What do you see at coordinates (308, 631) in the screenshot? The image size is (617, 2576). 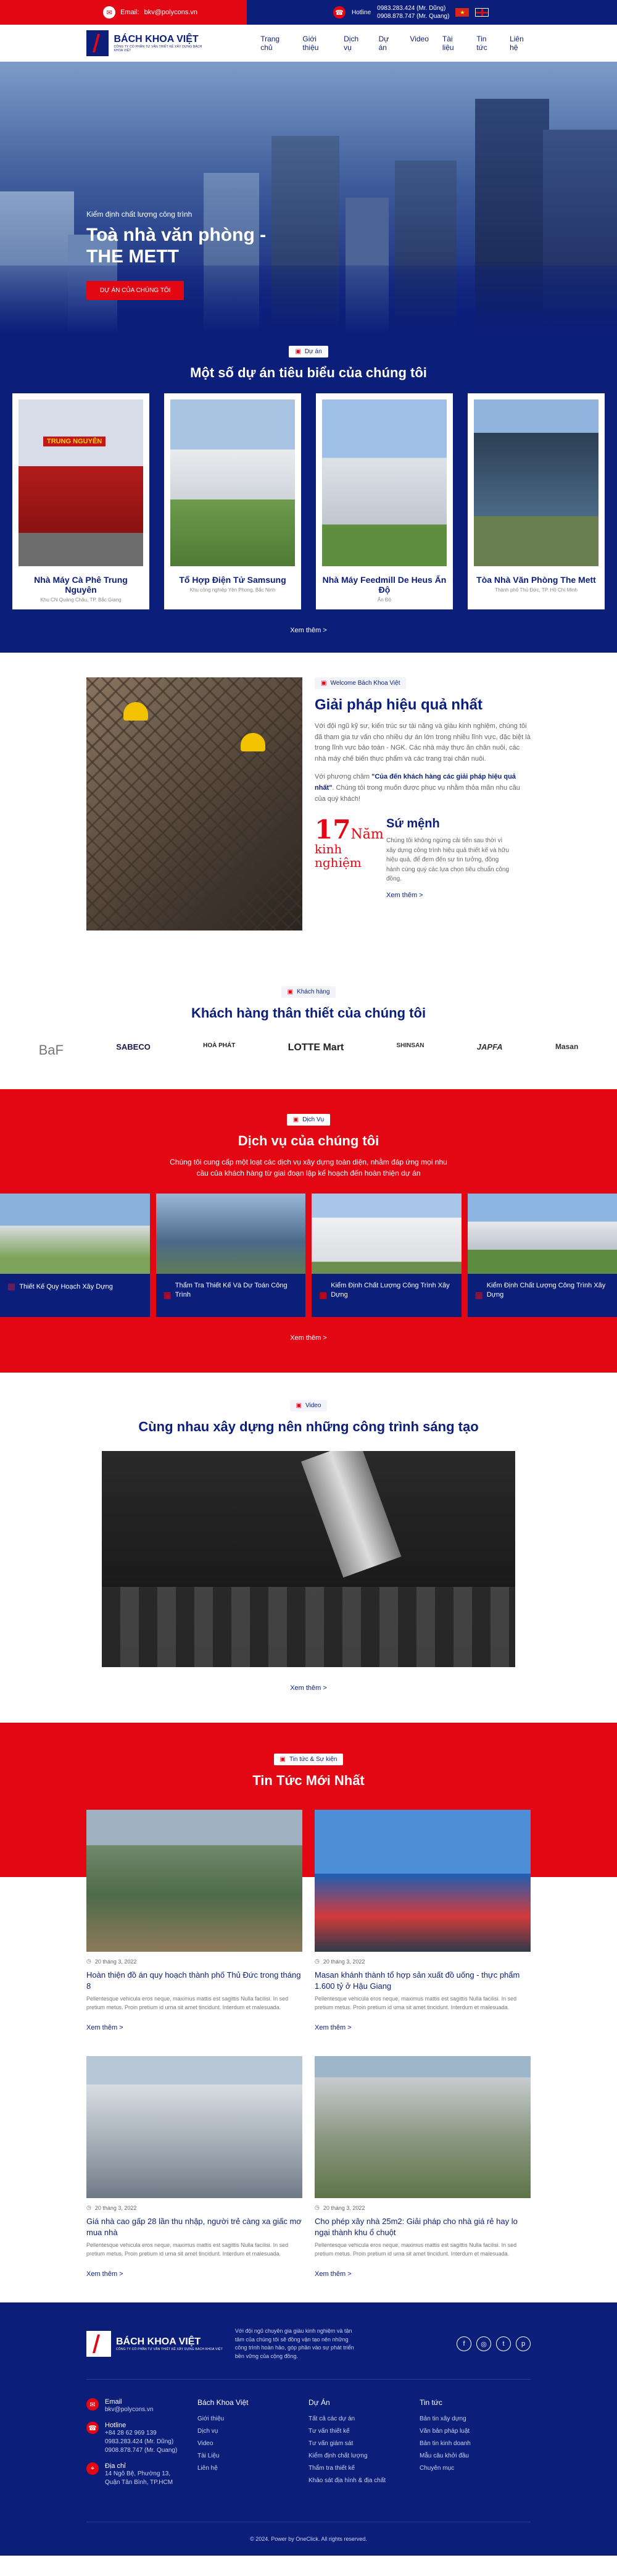 I see `projects-more-link: Xem thêm >` at bounding box center [308, 631].